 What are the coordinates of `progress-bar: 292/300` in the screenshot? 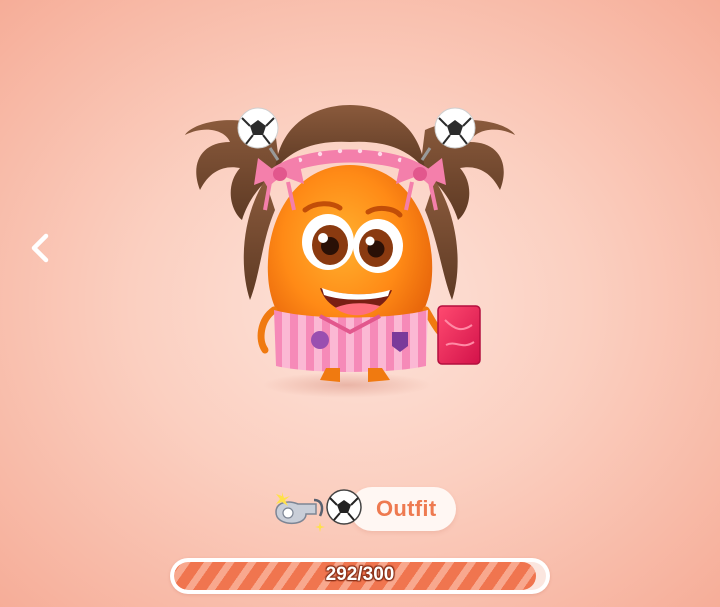 It's located at (360, 576).